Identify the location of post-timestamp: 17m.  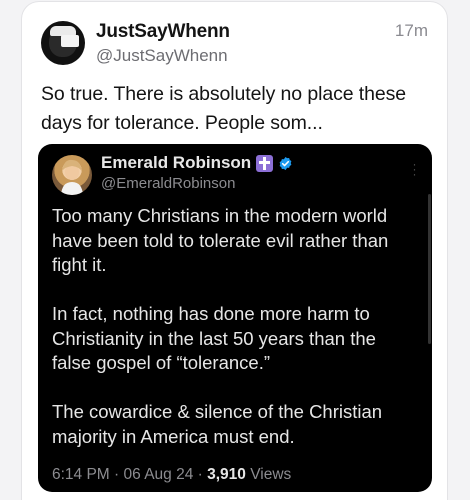
(411, 31).